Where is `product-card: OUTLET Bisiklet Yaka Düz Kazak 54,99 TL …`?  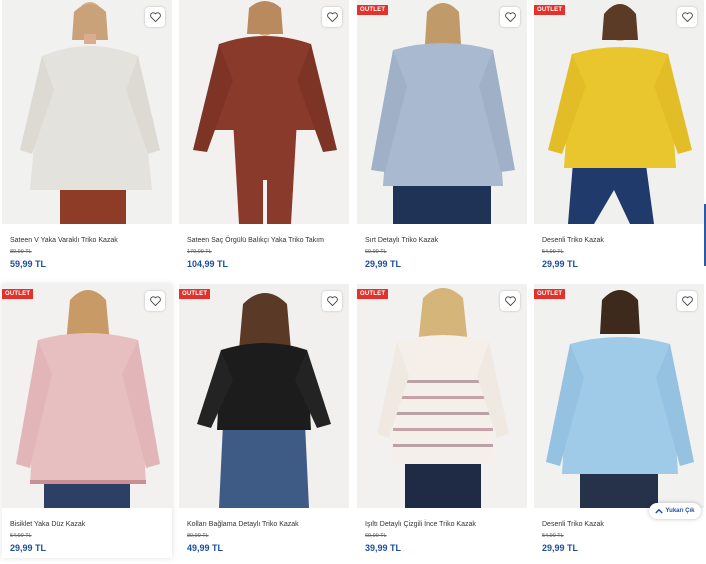
product-card: OUTLET Bisiklet Yaka Düz Kazak 54,99 TL … is located at coordinates (87, 421).